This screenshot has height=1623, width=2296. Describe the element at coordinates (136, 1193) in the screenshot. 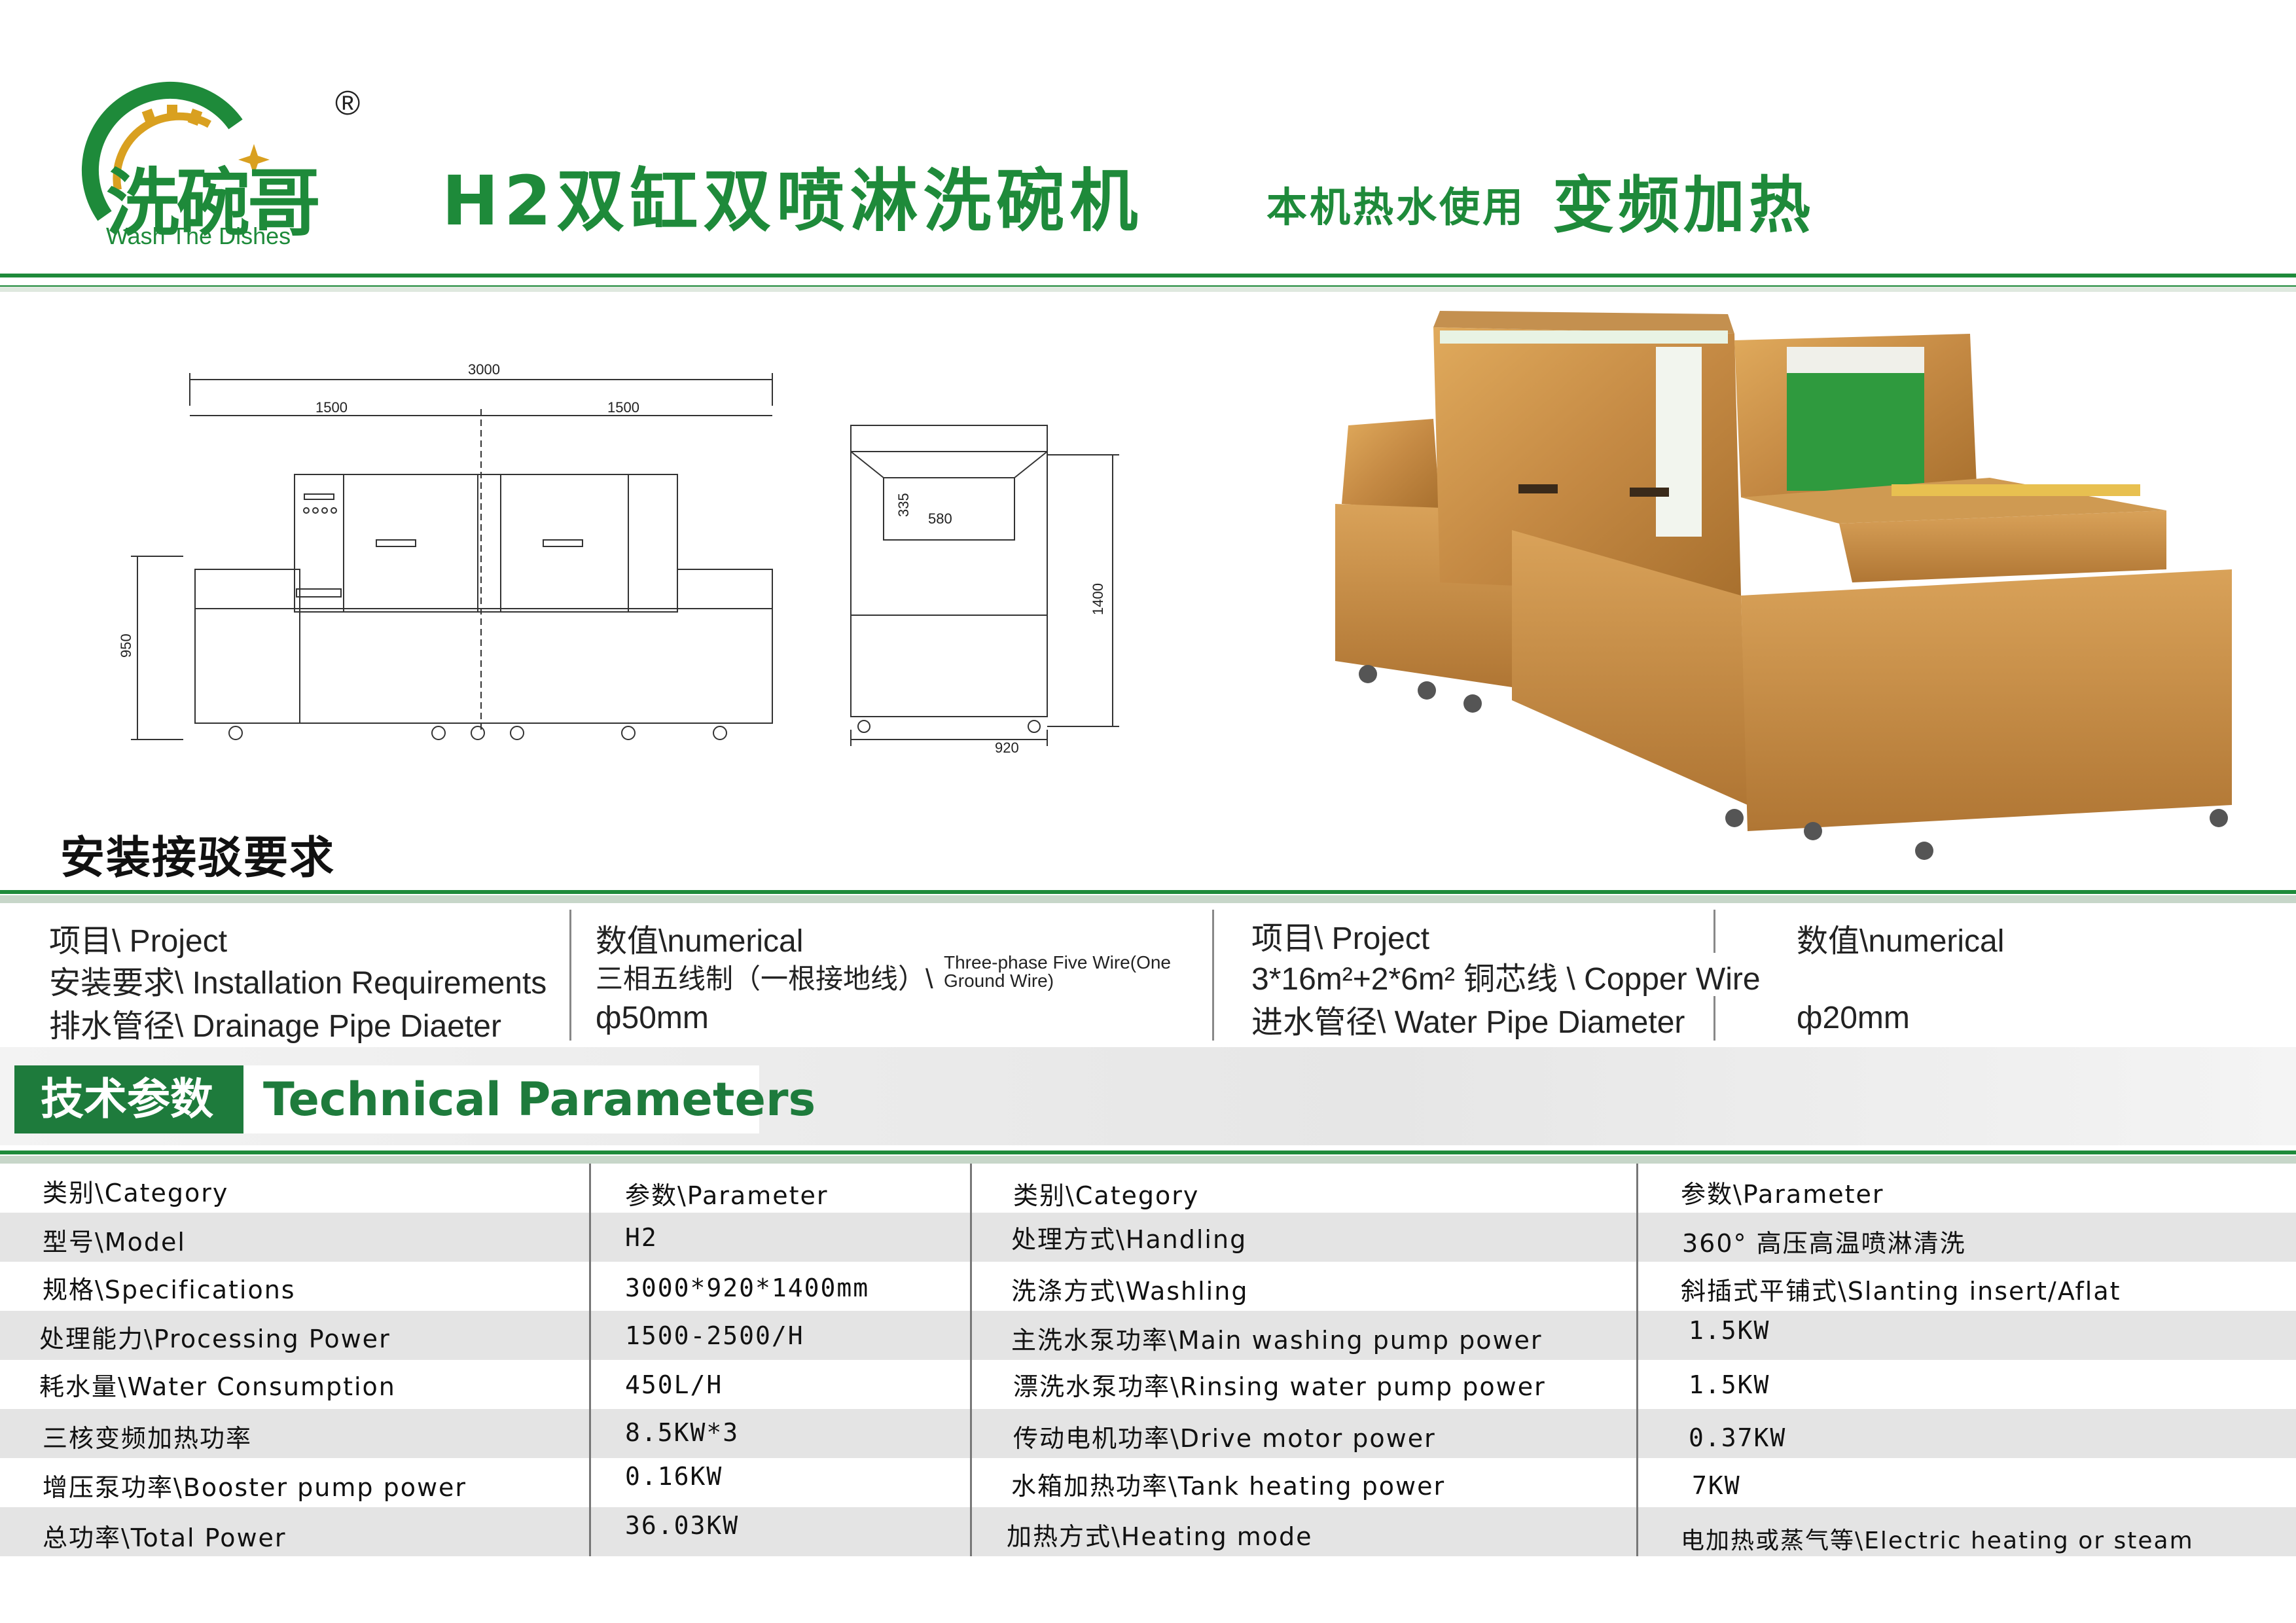

I see `tech-header-category-left: 类别\Category` at that location.